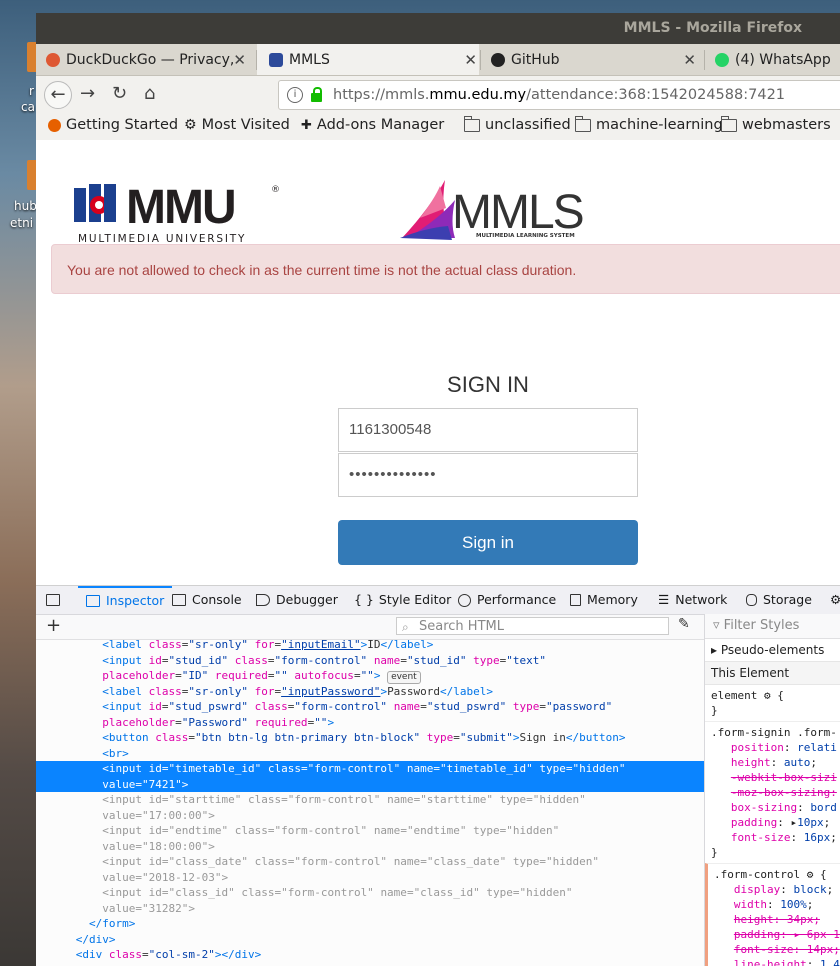 The height and width of the screenshot is (966, 840). I want to click on svg-text: MMLS, so click(517, 212).